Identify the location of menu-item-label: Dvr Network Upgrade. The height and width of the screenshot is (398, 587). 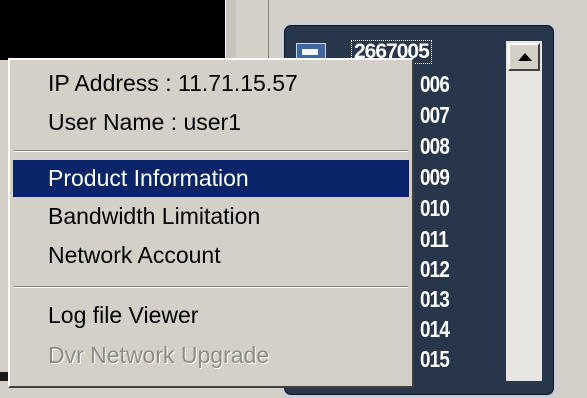
(159, 355).